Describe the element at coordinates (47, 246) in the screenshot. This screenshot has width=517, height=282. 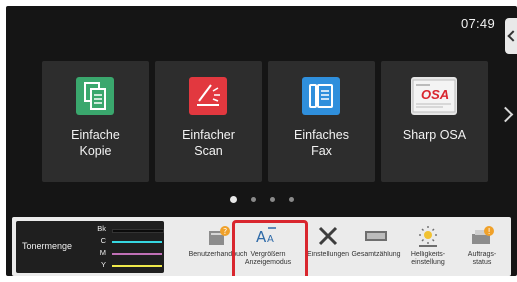
I see `toner-title: Tonermenge` at that location.